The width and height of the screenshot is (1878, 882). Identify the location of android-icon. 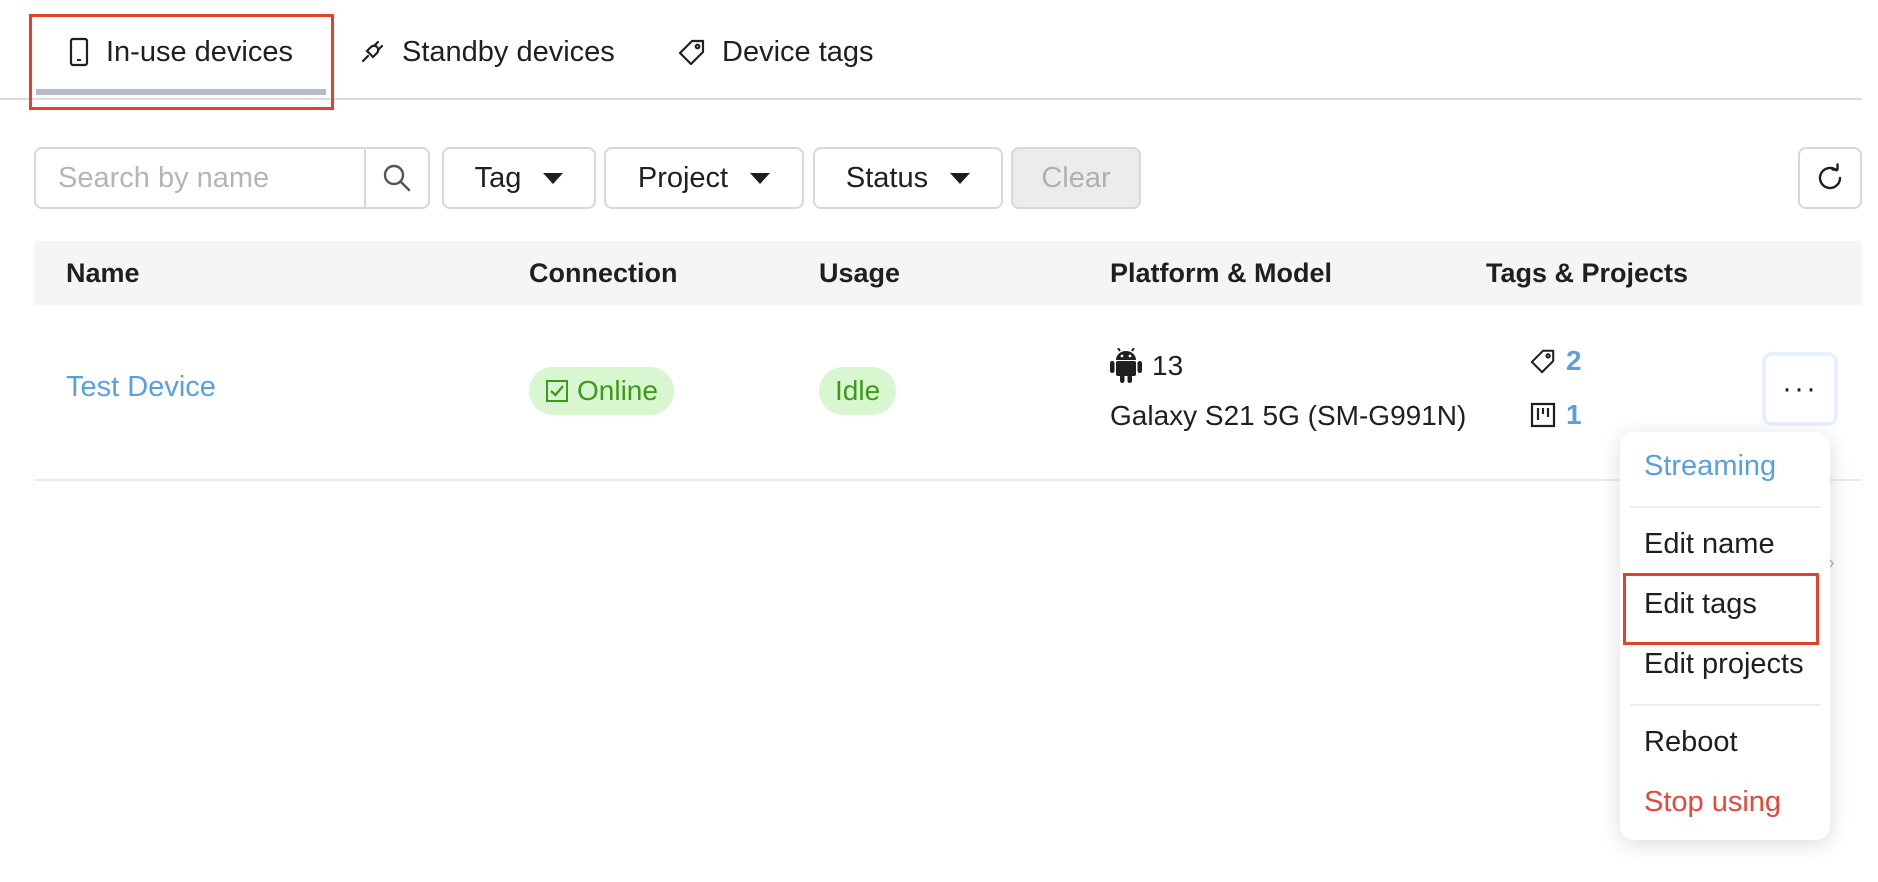
(1126, 365).